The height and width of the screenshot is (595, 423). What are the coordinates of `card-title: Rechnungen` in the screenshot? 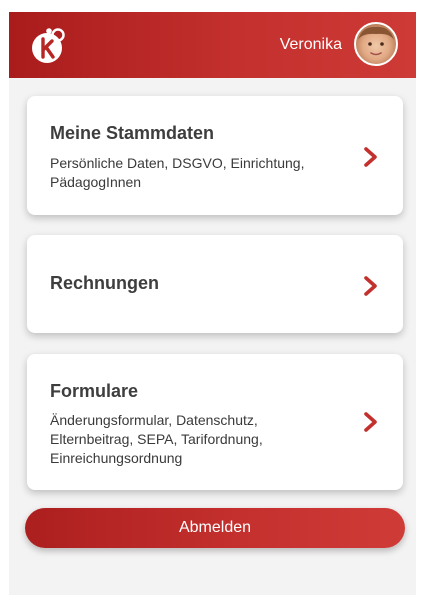 It's located at (105, 283).